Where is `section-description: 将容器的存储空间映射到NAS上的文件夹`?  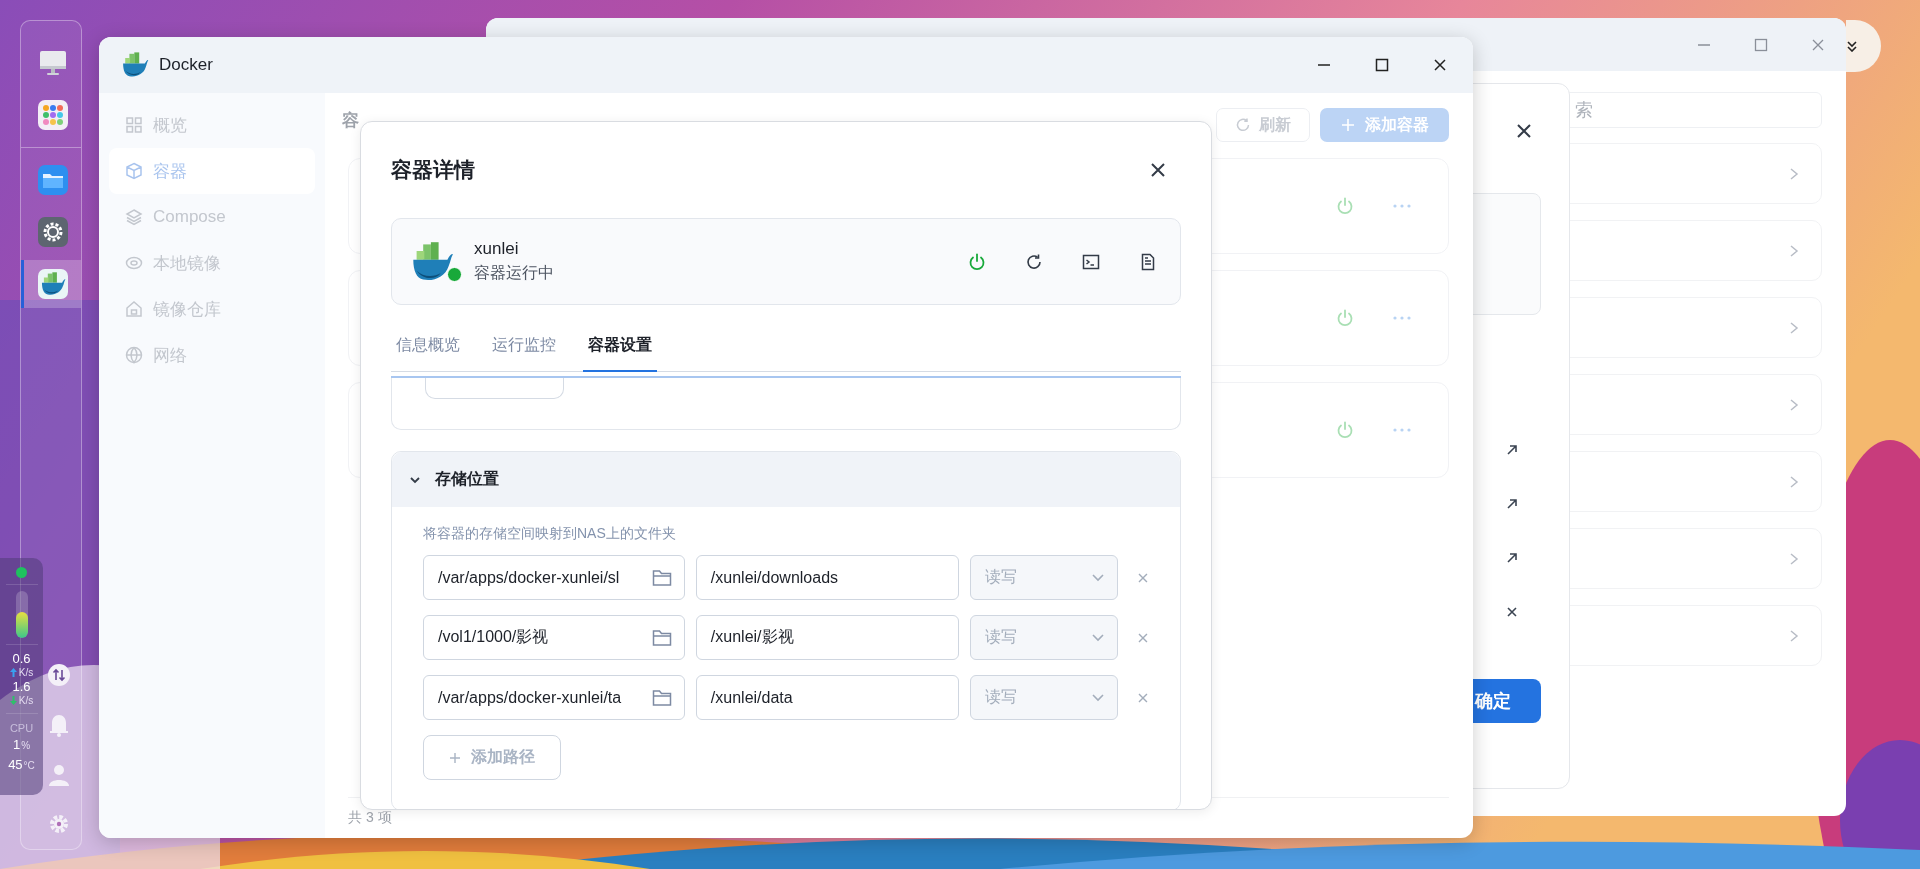 section-description: 将容器的存储空间映射到NAS上的文件夹 is located at coordinates (550, 534).